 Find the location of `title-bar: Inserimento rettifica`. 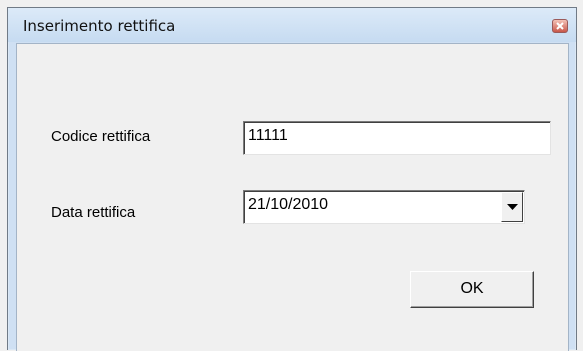

title-bar: Inserimento rettifica is located at coordinates (292, 25).